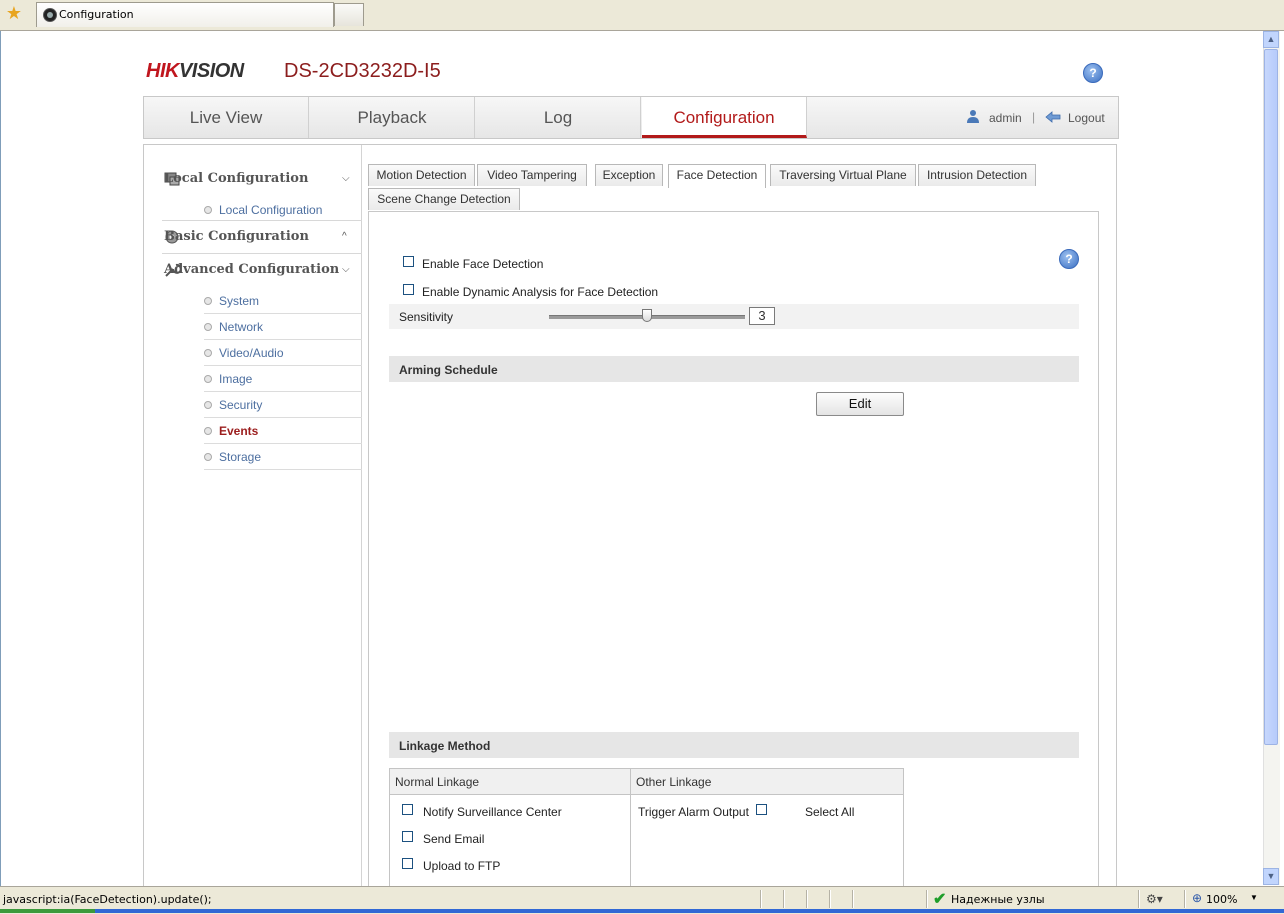 Image resolution: width=1284 pixels, height=914 pixels. What do you see at coordinates (236, 178) in the screenshot?
I see `sidebar-local-configuration: Local Configuration` at bounding box center [236, 178].